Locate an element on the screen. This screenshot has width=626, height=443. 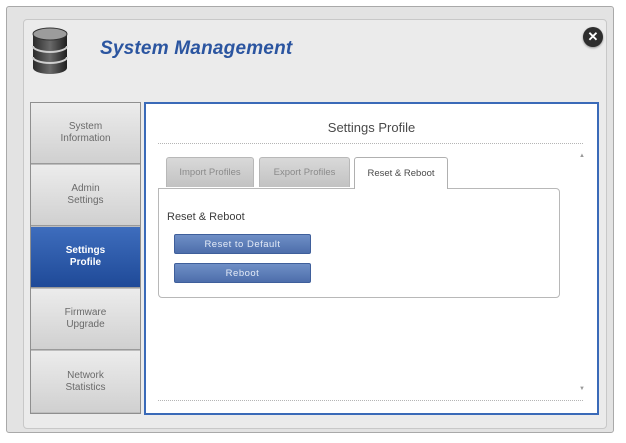
close-button: ✕ is located at coordinates (593, 37).